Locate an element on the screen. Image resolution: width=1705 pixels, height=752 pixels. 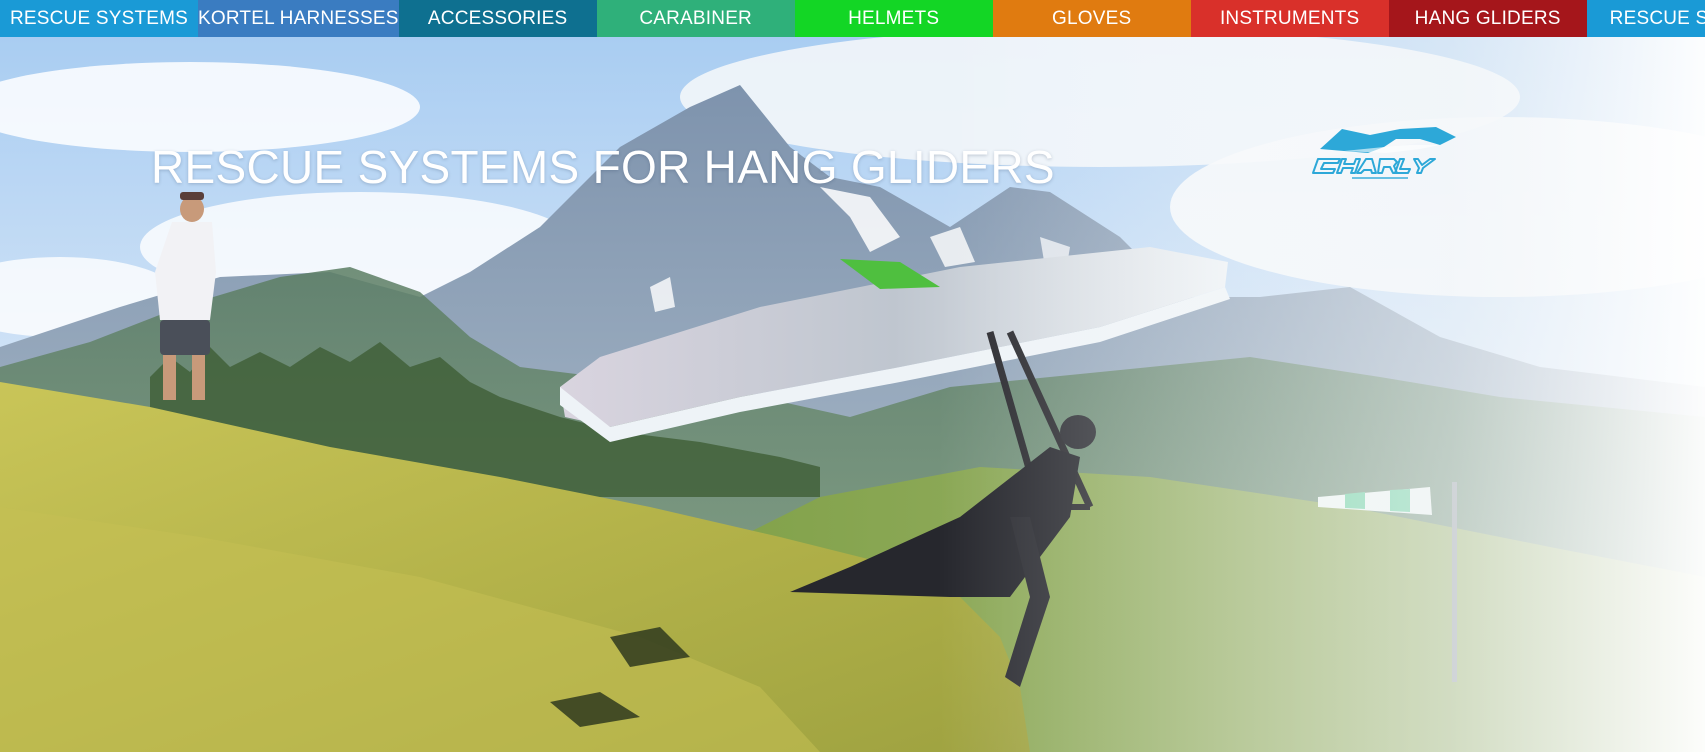
charly-logo is located at coordinates (1380, 149).